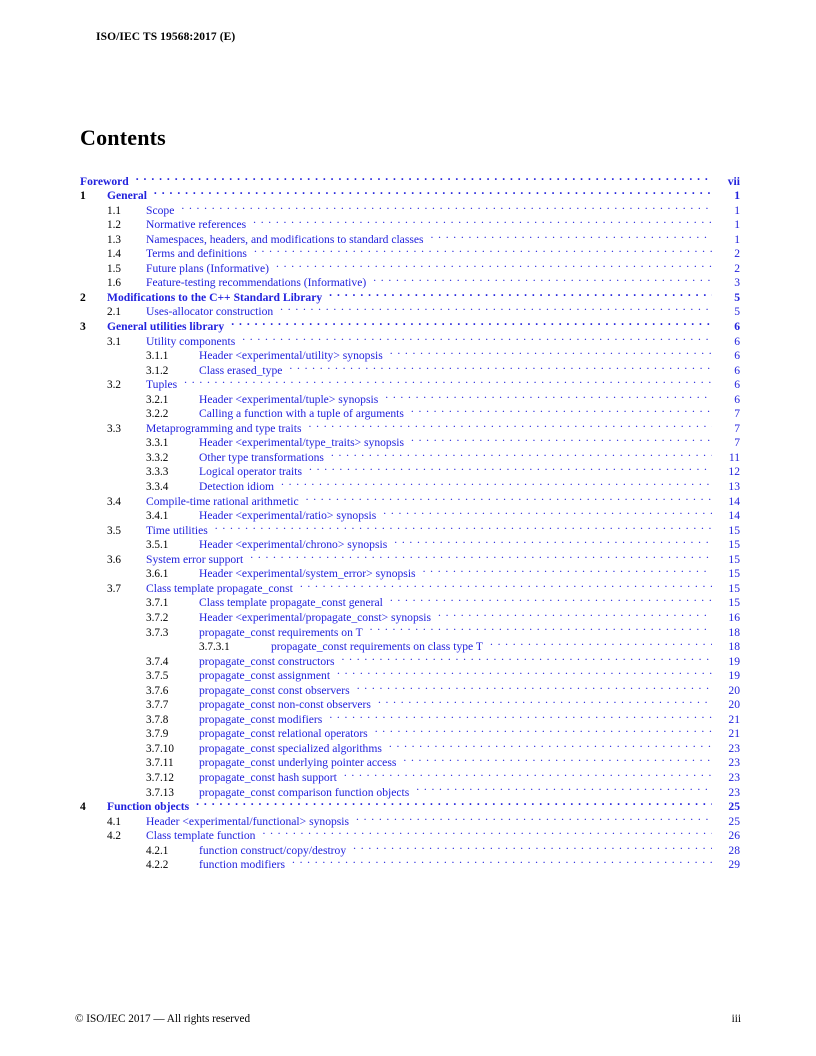  Describe the element at coordinates (267, 676) in the screenshot. I see `toc-entry-title: propagate_const assignment` at that location.